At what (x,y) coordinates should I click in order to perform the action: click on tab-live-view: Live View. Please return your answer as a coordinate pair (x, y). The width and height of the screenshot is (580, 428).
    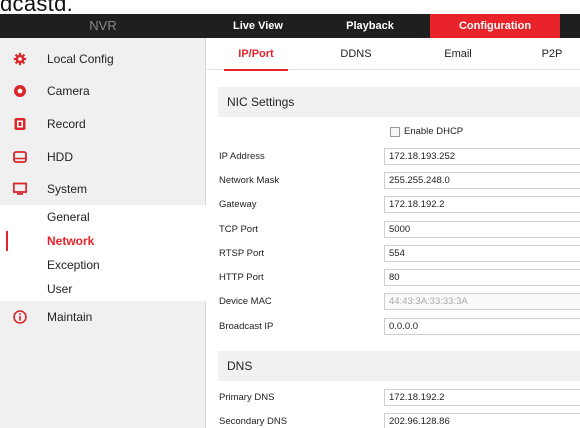
    Looking at the image, I should click on (258, 26).